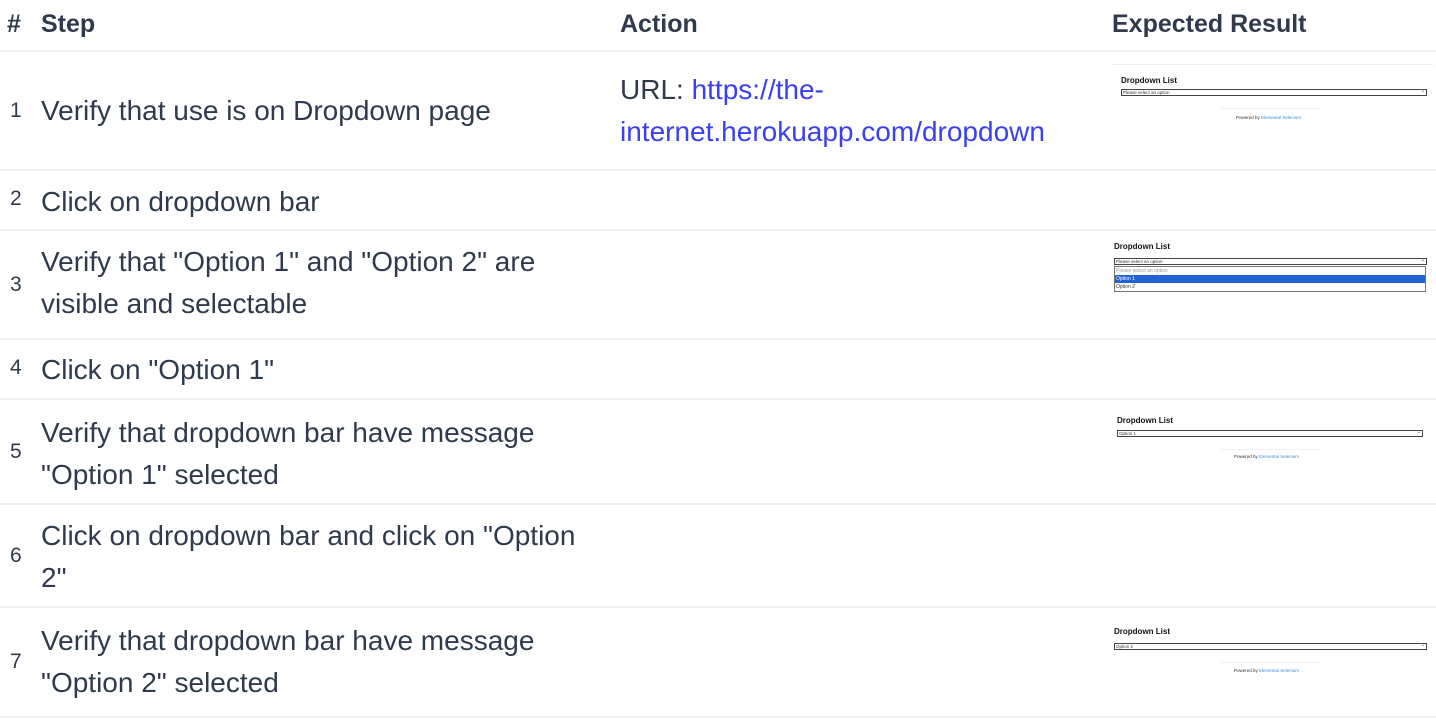 This screenshot has width=1436, height=720. I want to click on thumb-option: Option 2, so click(1125, 287).